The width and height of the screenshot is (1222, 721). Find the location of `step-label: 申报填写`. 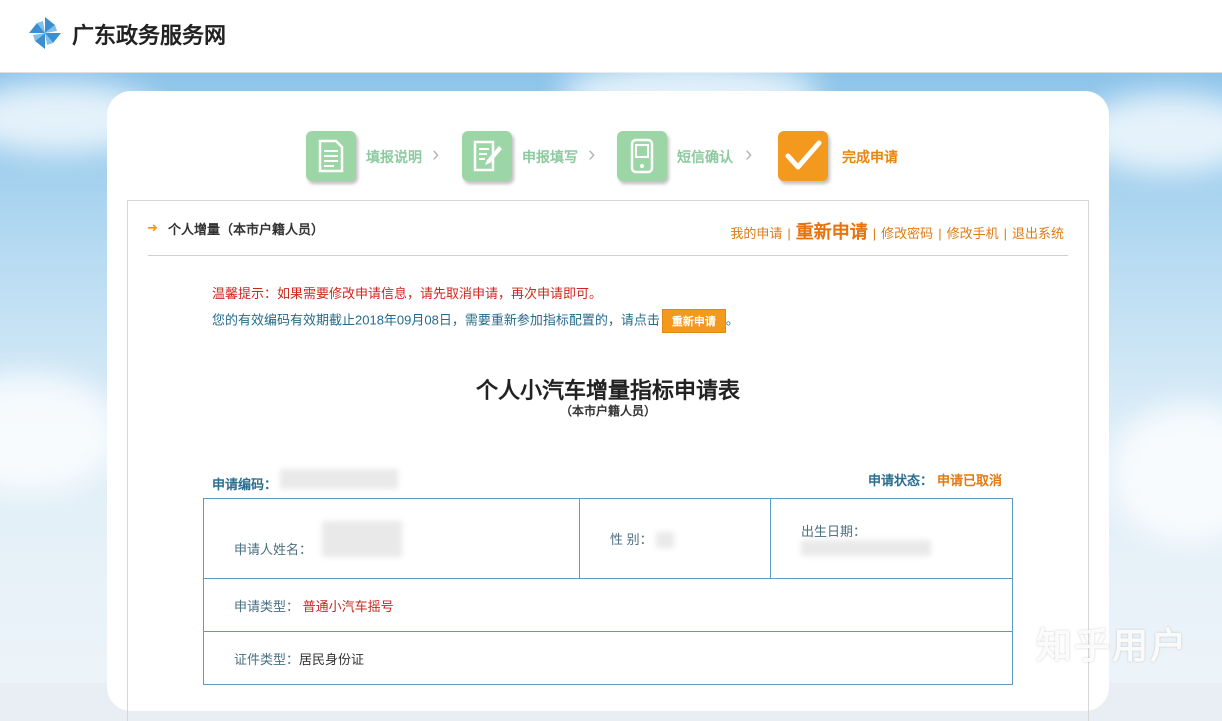

step-label: 申报填写 is located at coordinates (550, 158).